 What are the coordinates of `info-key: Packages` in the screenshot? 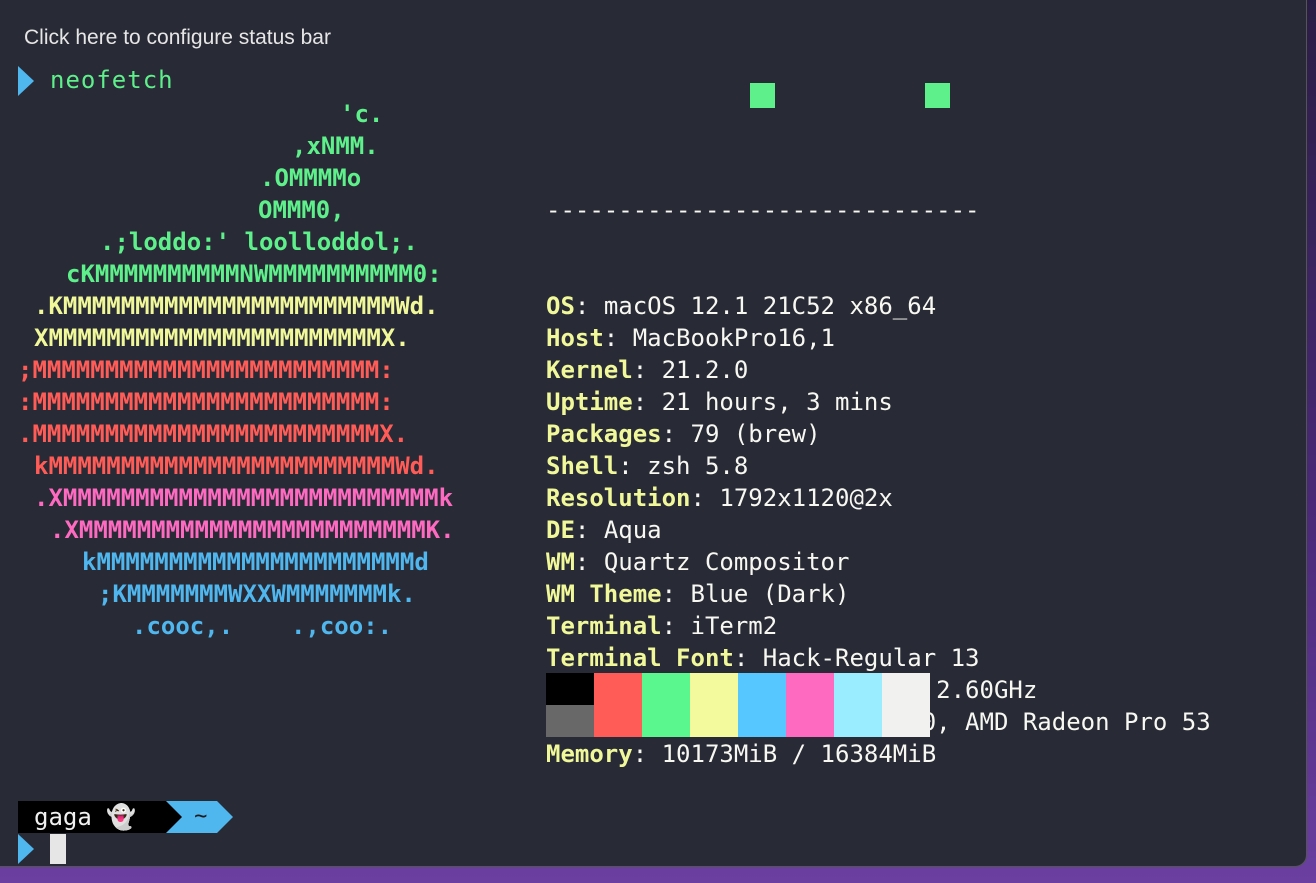 It's located at (604, 434).